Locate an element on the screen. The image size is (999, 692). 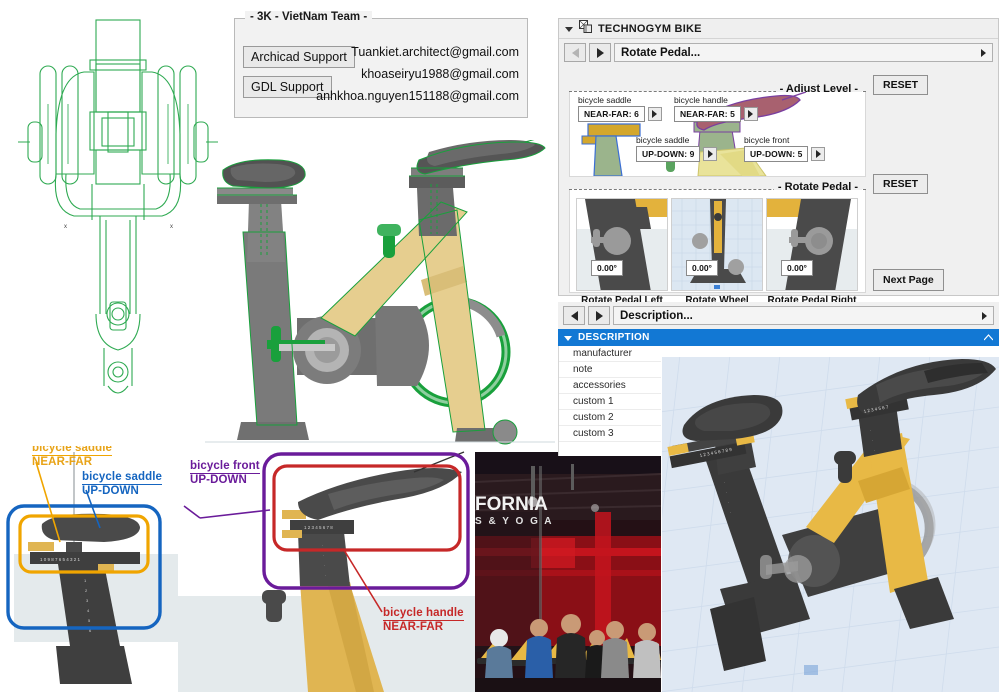
email-1: Tuankiet.architect@gmail.com is located at coordinates (435, 52).